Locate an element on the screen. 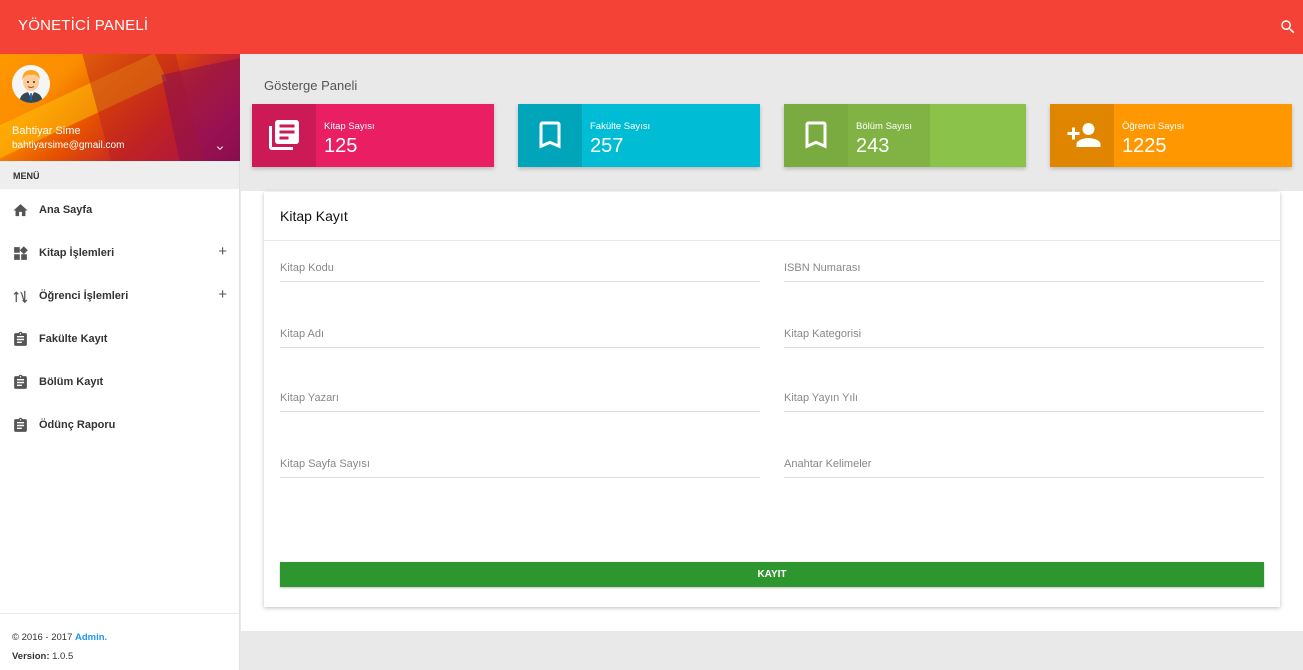  kitap-sayfa-sayisi-field is located at coordinates (520, 465).